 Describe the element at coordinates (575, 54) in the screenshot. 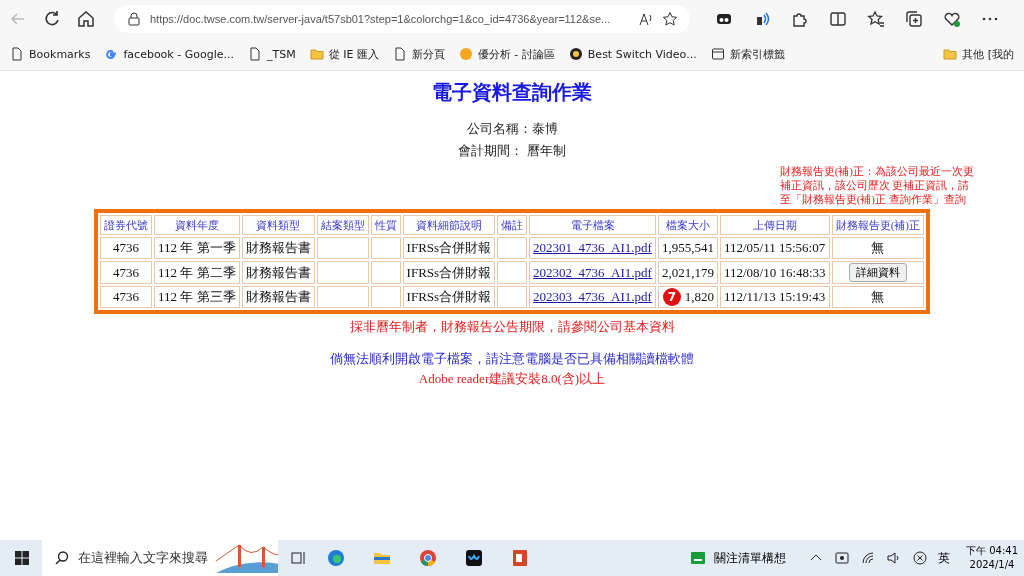

I see `circle-logo-icon` at that location.